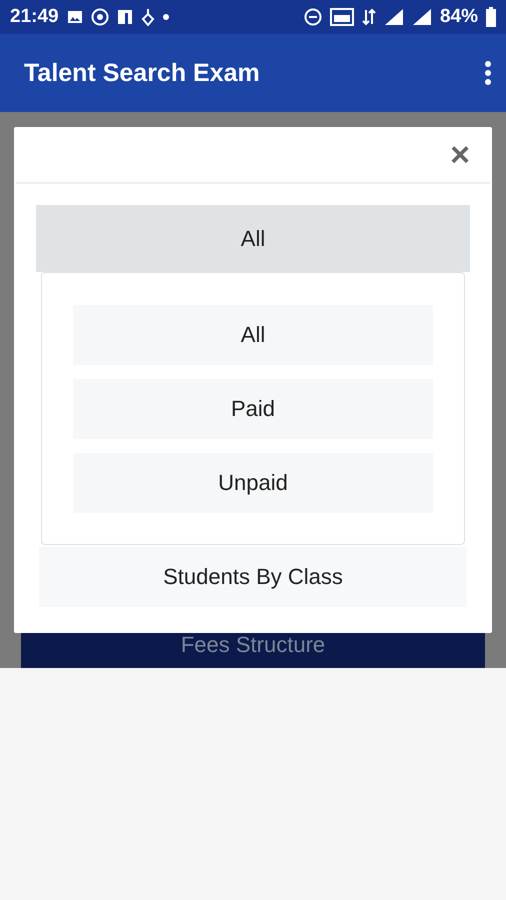 The image size is (506, 900). I want to click on clock-time: 21:49, so click(34, 17).